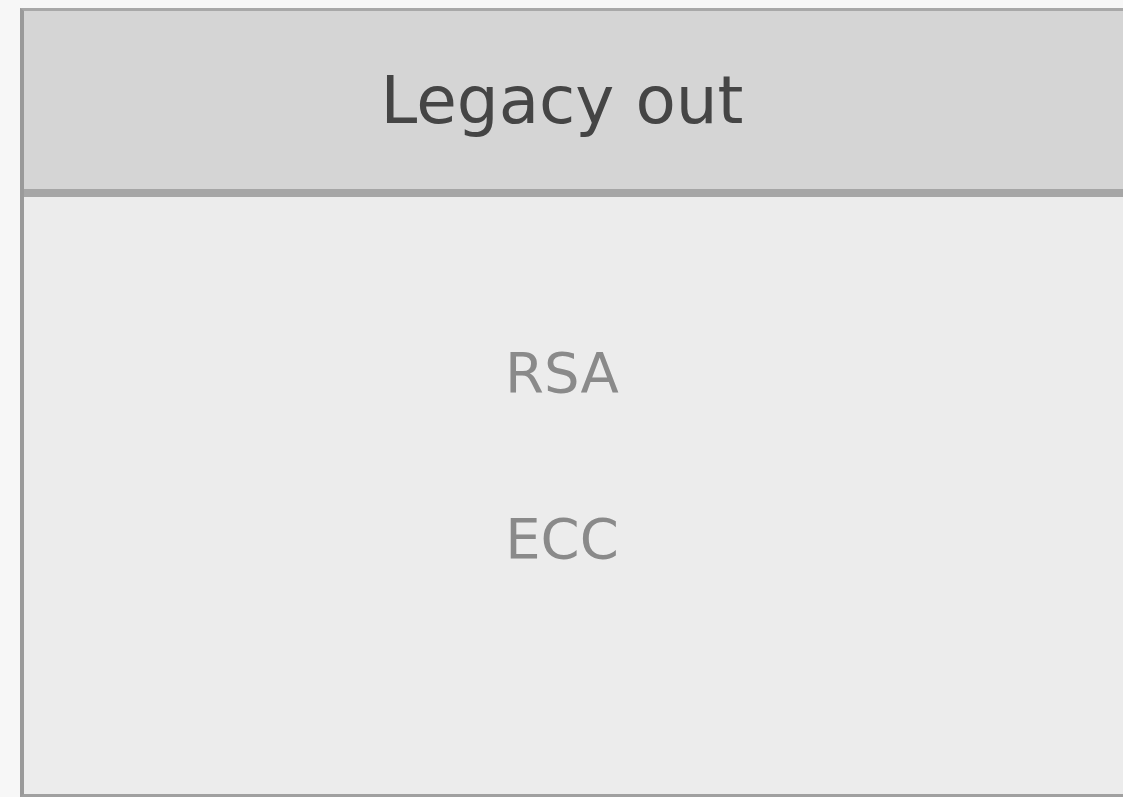 Image resolution: width=1123 pixels, height=797 pixels. Describe the element at coordinates (562, 100) in the screenshot. I see `panel-title: Legacy out` at that location.